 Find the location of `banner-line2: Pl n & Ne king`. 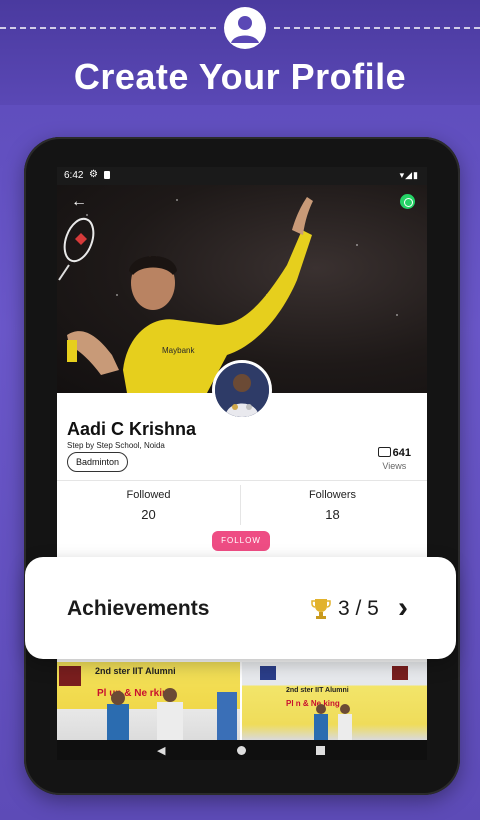

banner-line2: Pl n & Ne king is located at coordinates (313, 703).